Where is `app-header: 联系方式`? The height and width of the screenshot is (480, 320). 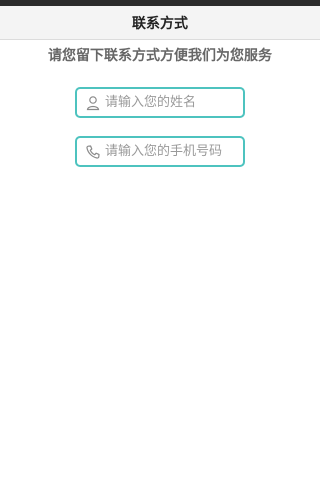
app-header: 联系方式 is located at coordinates (160, 23).